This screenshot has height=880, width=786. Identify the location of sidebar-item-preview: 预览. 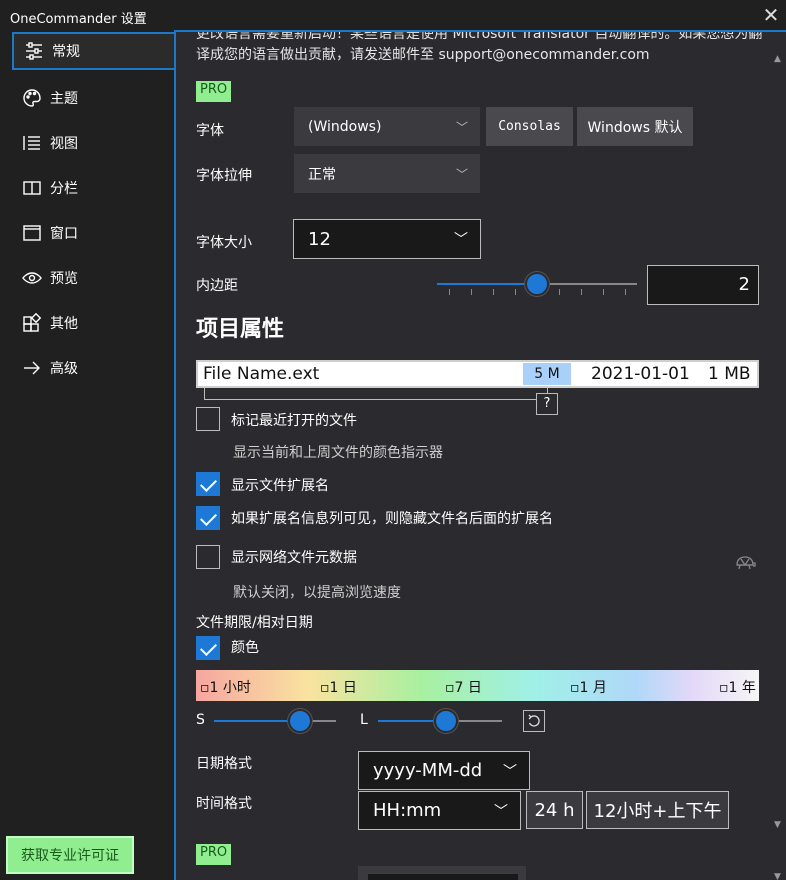
(93, 278).